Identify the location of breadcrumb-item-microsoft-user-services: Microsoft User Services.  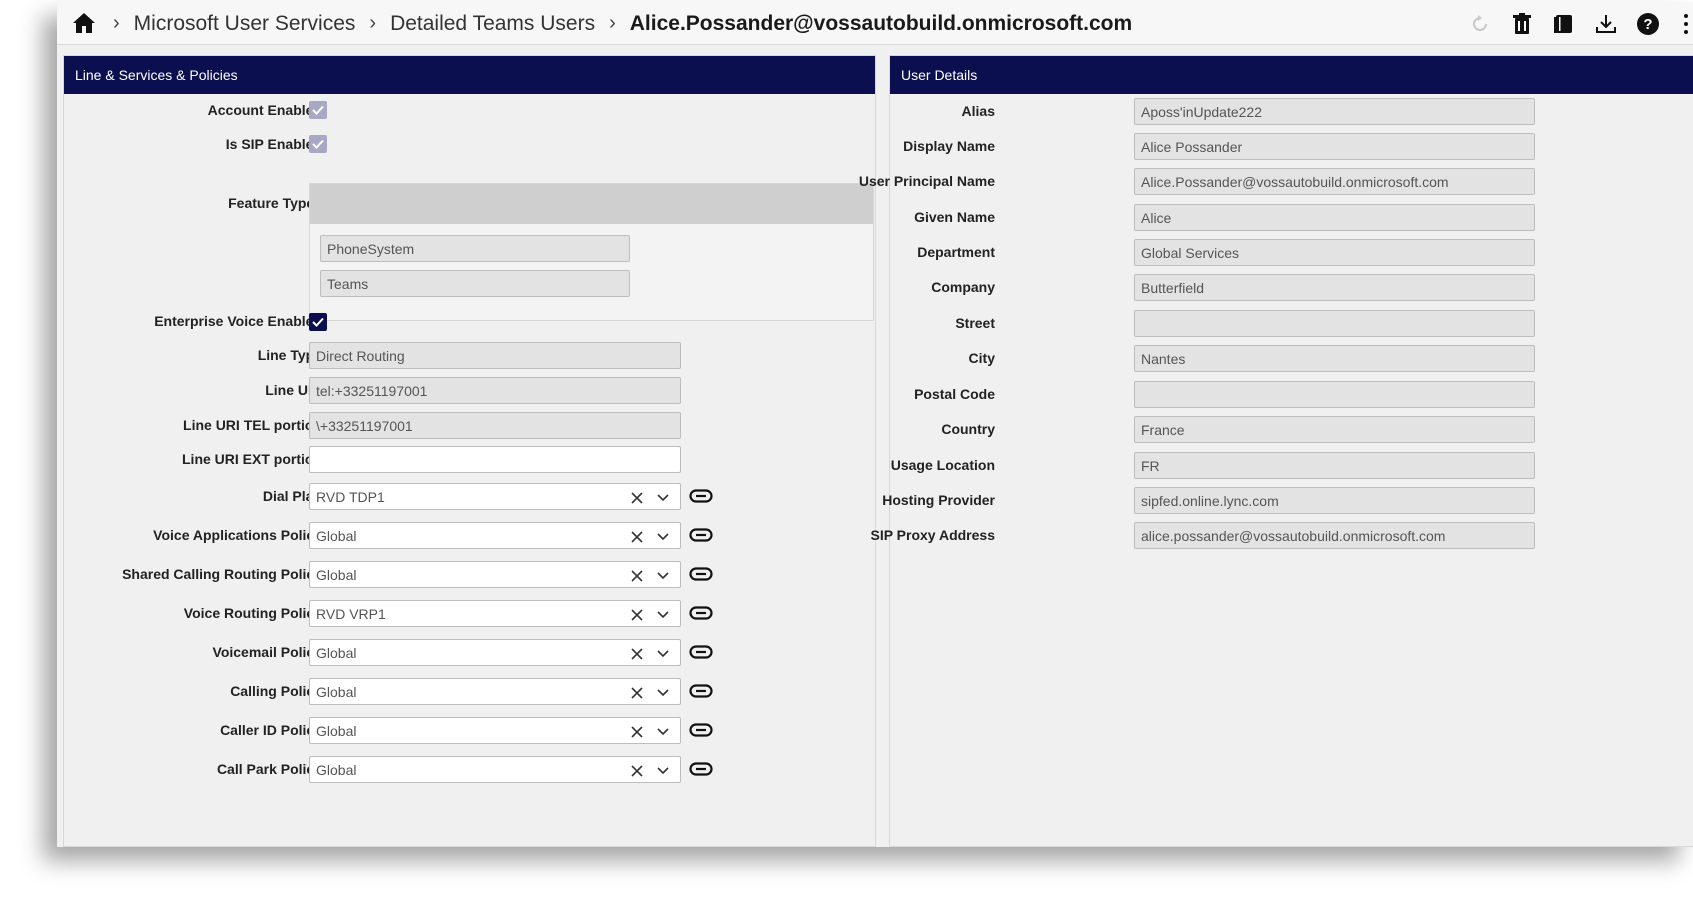
(245, 24).